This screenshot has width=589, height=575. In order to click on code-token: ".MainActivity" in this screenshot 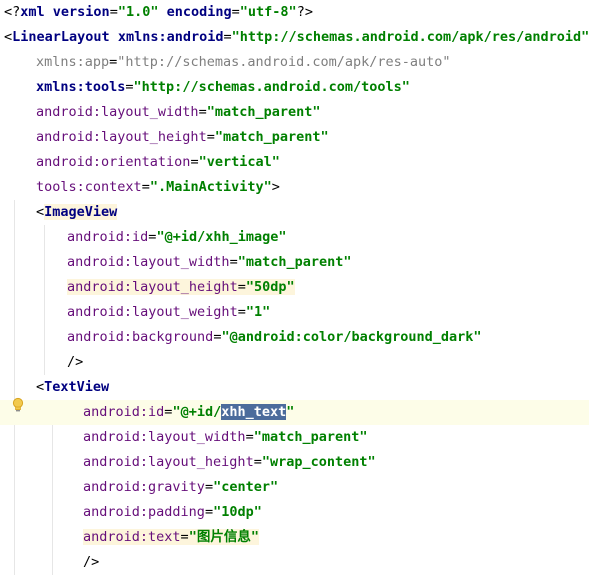, I will do `click(210, 187)`.